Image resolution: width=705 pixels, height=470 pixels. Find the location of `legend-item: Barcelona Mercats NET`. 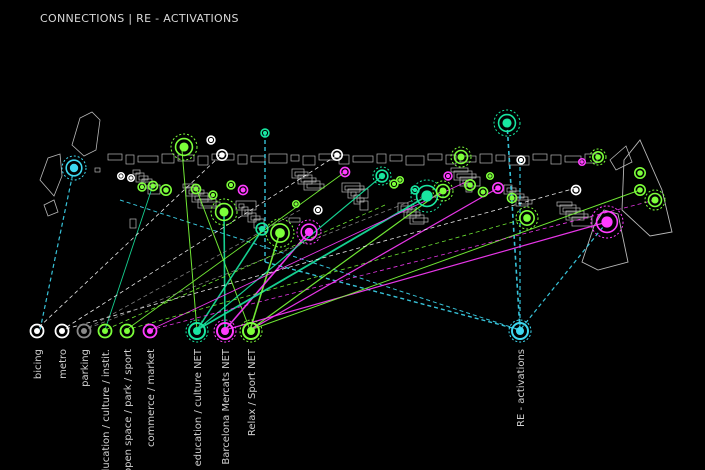

legend-item: Barcelona Mercats NET is located at coordinates (225, 392).